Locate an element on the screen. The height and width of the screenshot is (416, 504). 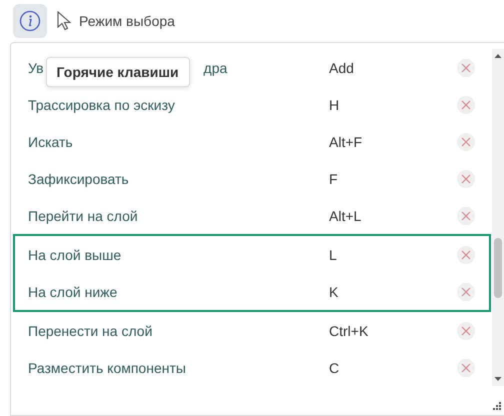
shortcut-name: Искать is located at coordinates (50, 142).